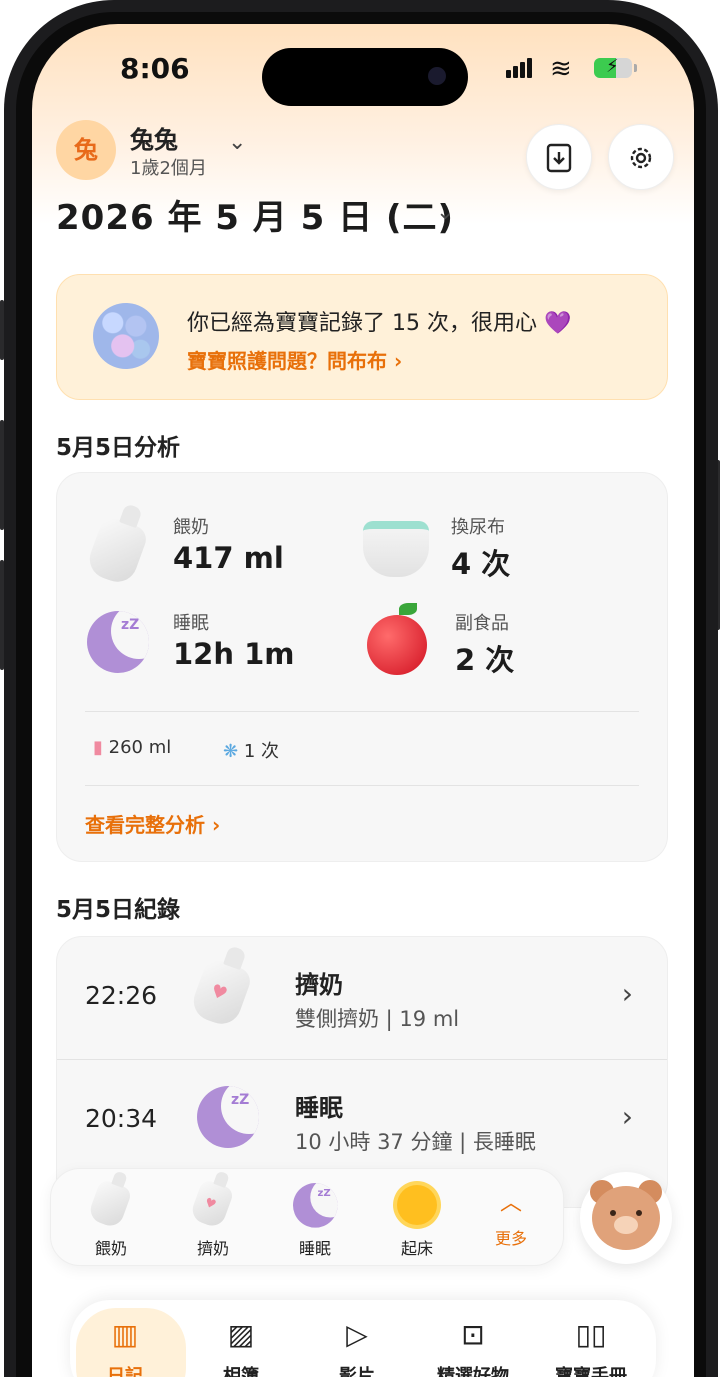  Describe the element at coordinates (234, 654) in the screenshot. I see `stat-value: 12h 1m` at that location.